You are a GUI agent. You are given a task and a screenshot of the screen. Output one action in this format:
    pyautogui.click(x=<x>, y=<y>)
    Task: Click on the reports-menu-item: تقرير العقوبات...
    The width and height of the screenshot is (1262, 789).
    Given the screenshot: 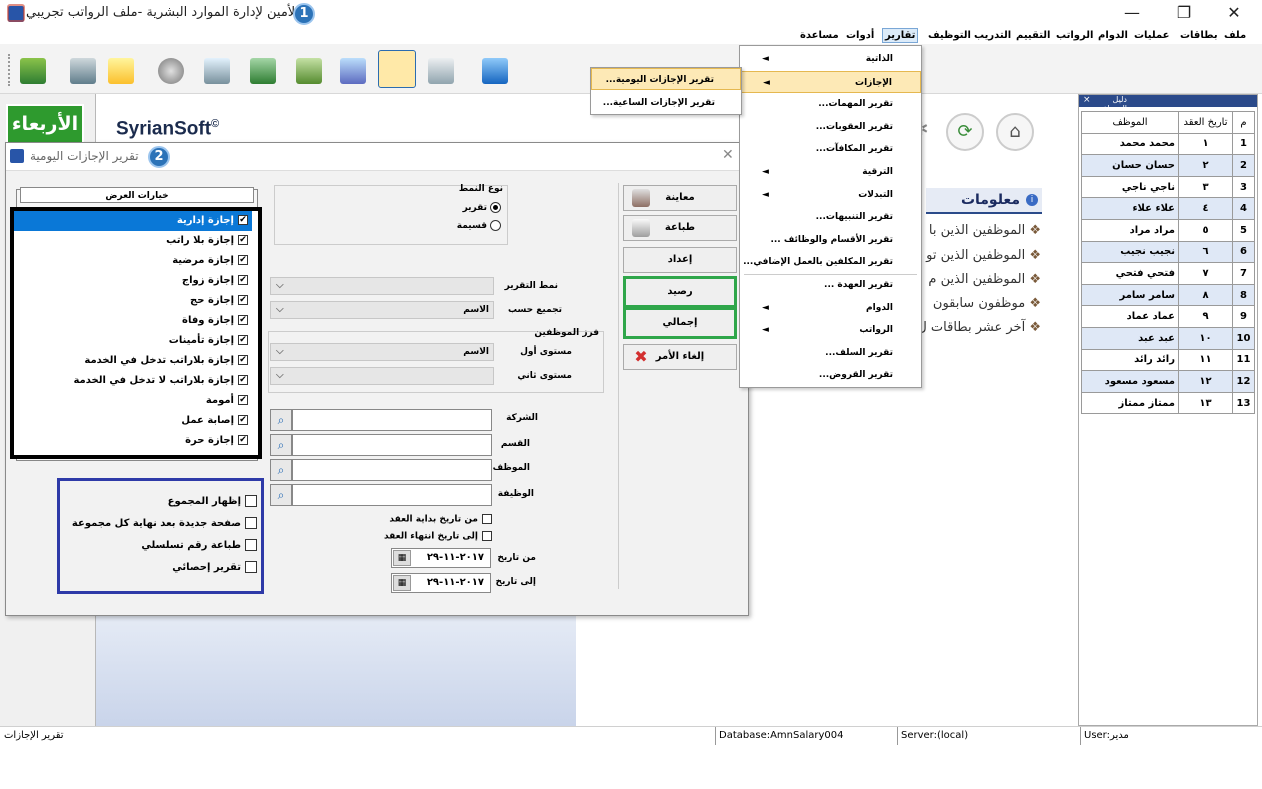 What is the action you would take?
    pyautogui.click(x=830, y=127)
    